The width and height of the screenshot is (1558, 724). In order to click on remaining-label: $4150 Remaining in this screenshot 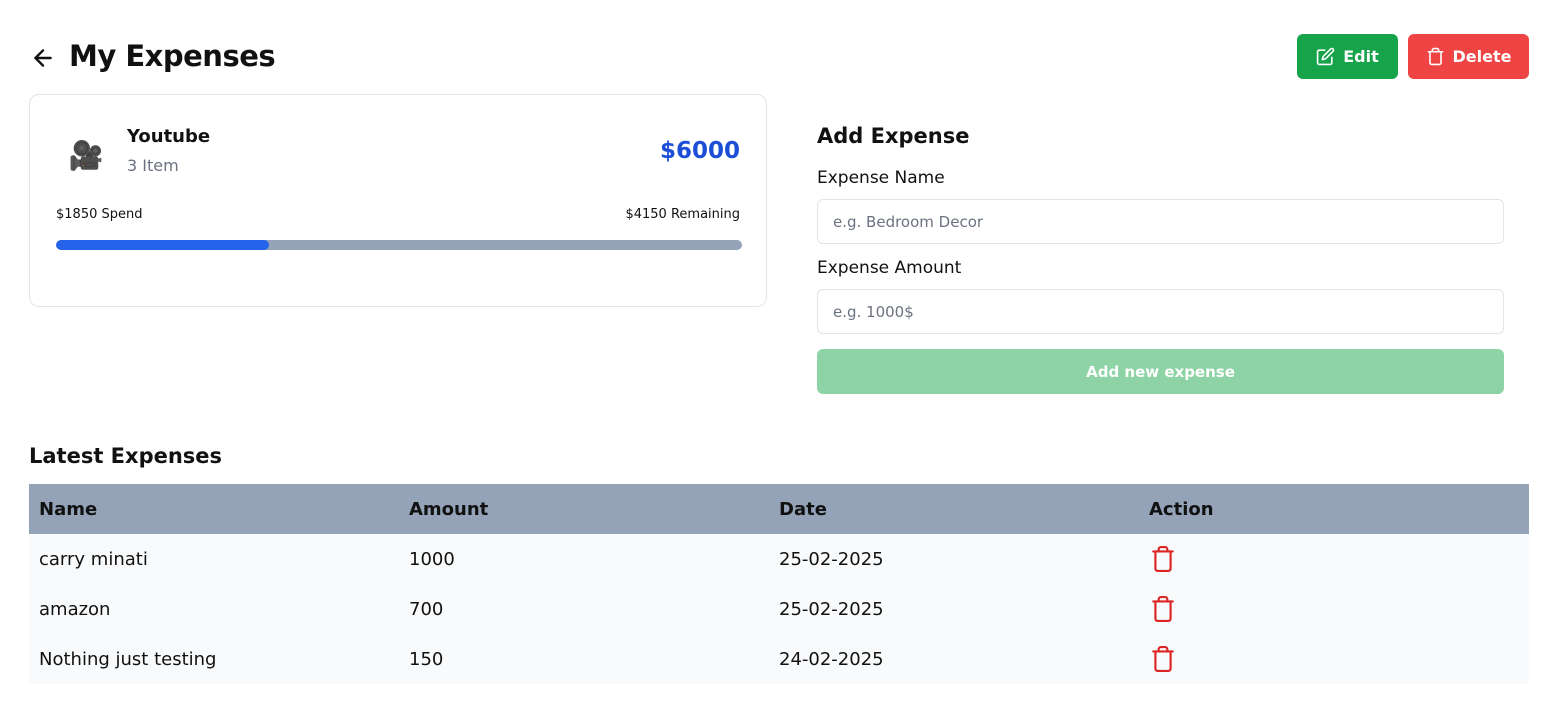, I will do `click(682, 214)`.